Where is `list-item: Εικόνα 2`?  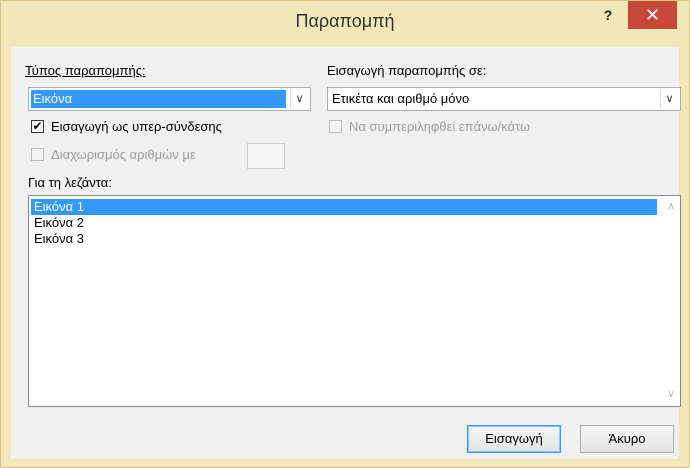 list-item: Εικόνα 2 is located at coordinates (344, 223).